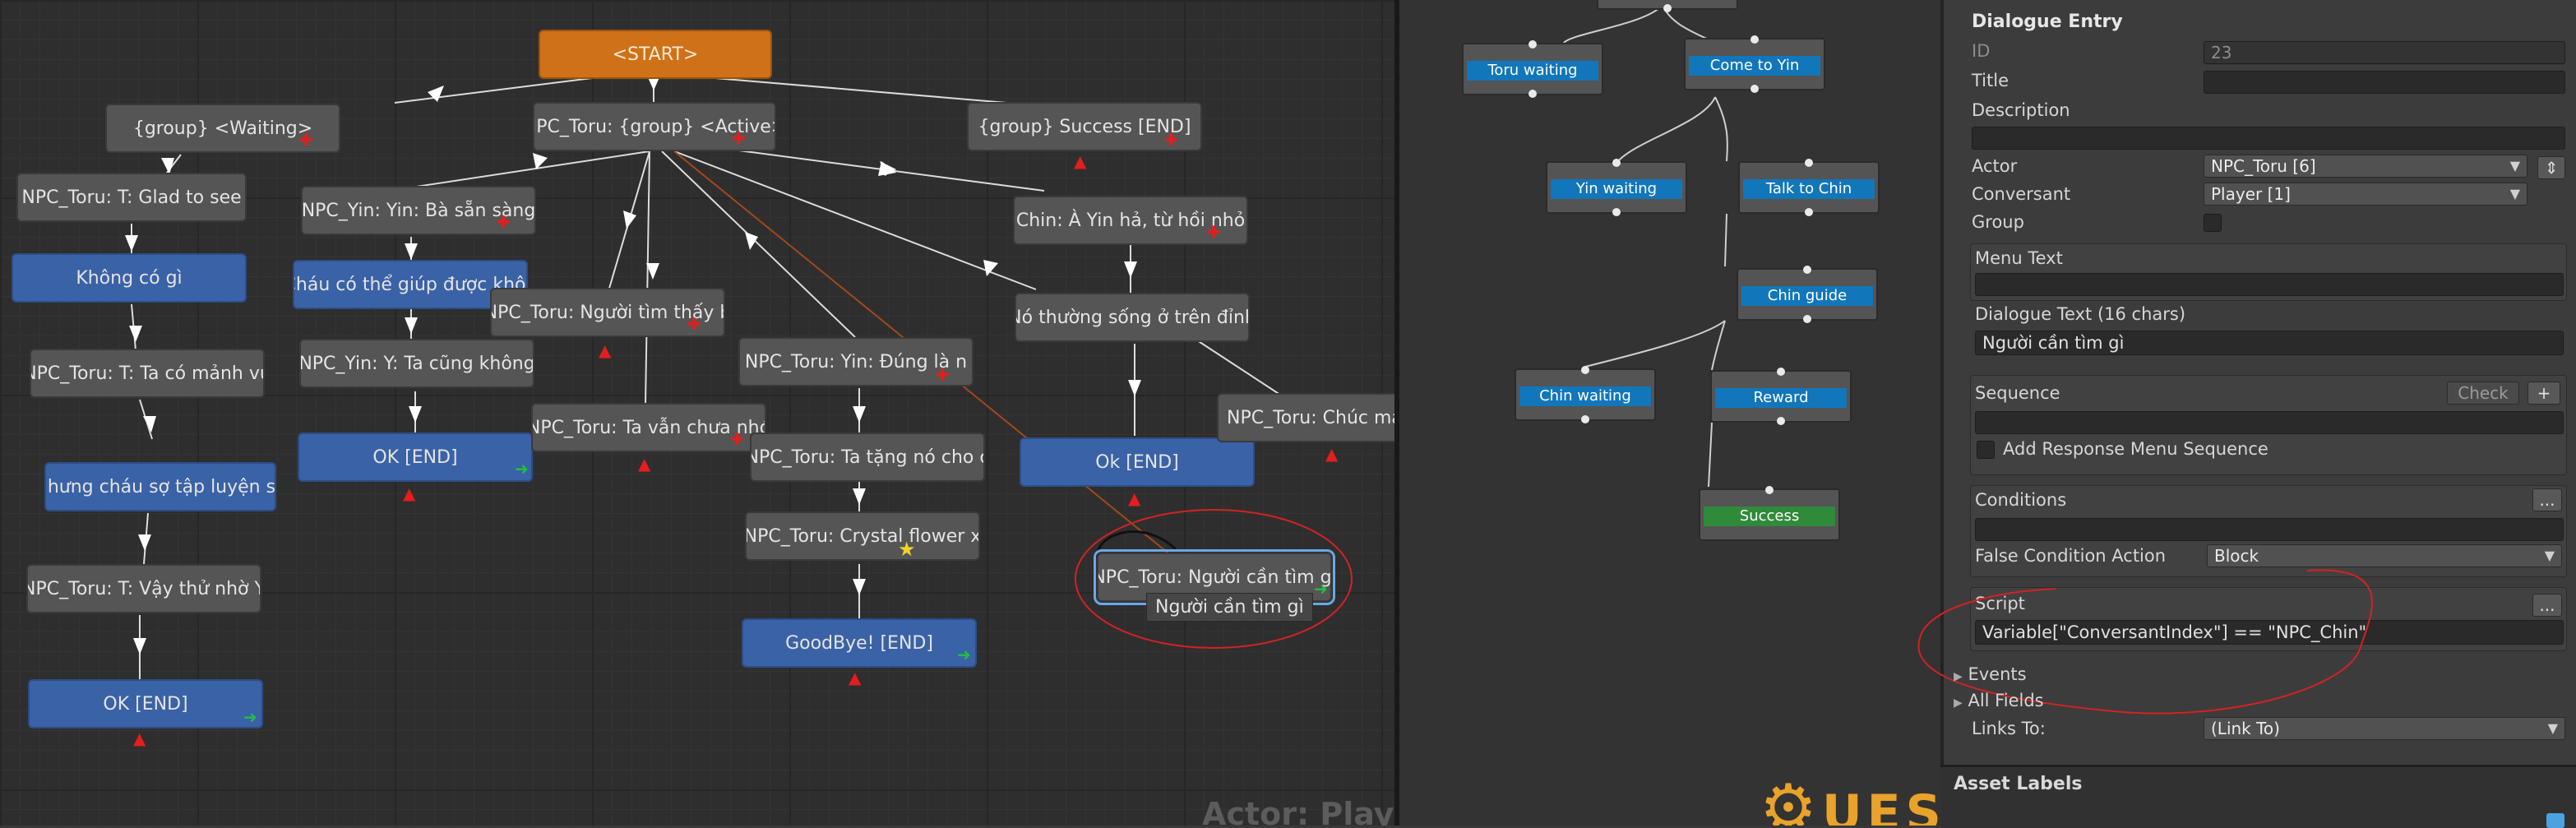  What do you see at coordinates (1781, 396) in the screenshot?
I see `tree-node-reward: Reward` at bounding box center [1781, 396].